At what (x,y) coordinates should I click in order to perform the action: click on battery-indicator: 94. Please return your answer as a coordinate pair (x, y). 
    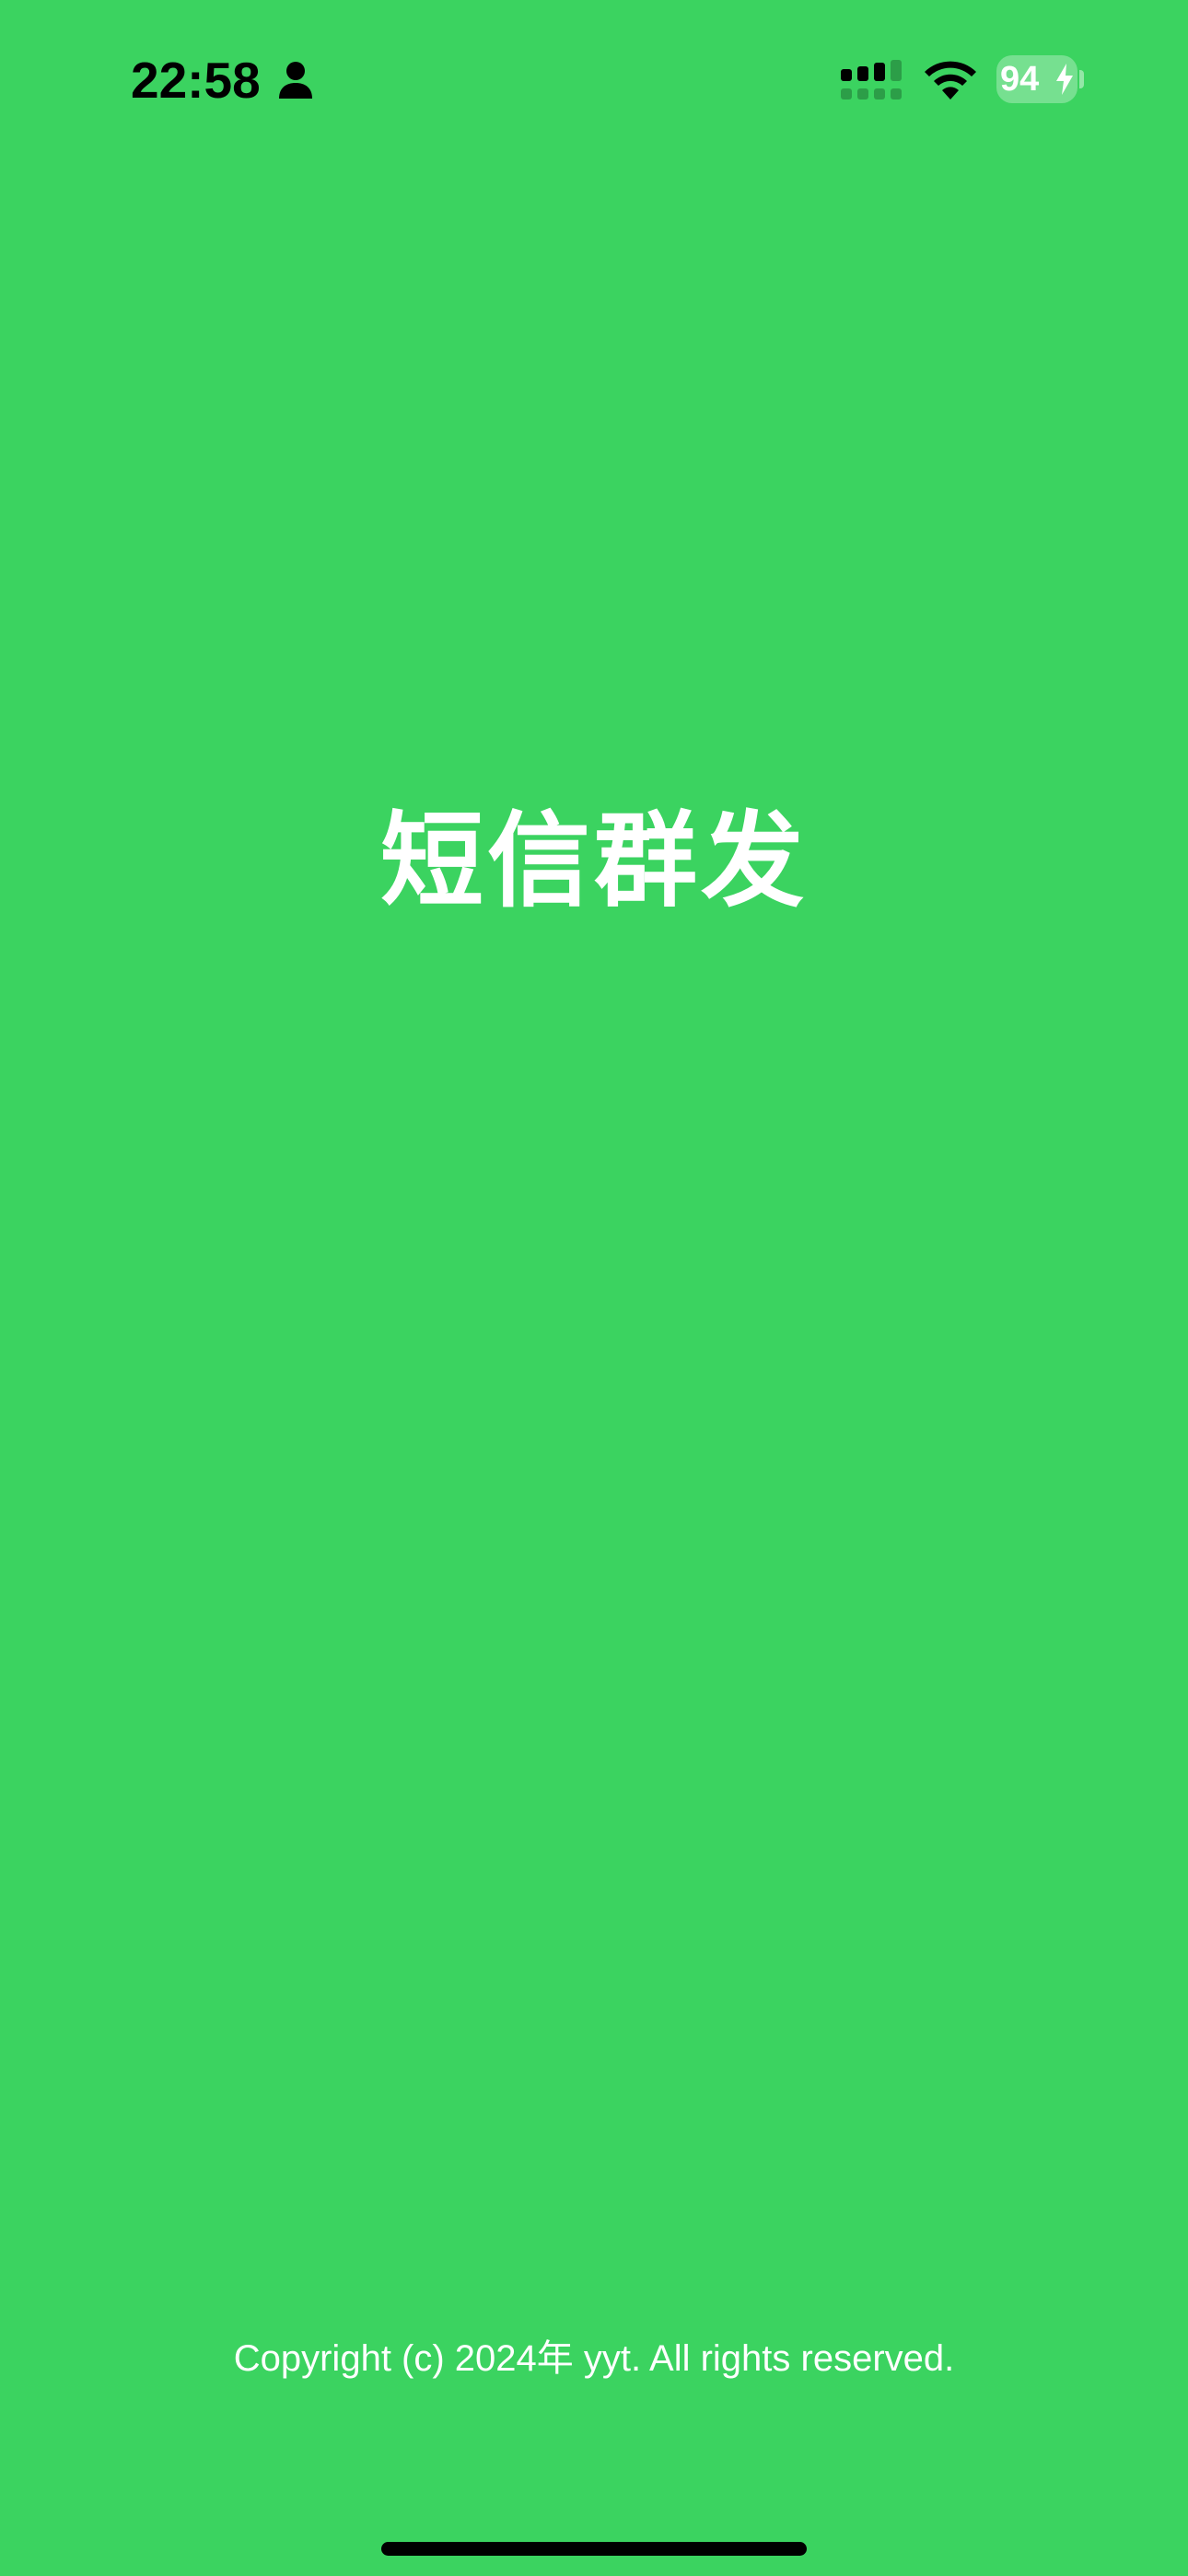
    Looking at the image, I should click on (1040, 79).